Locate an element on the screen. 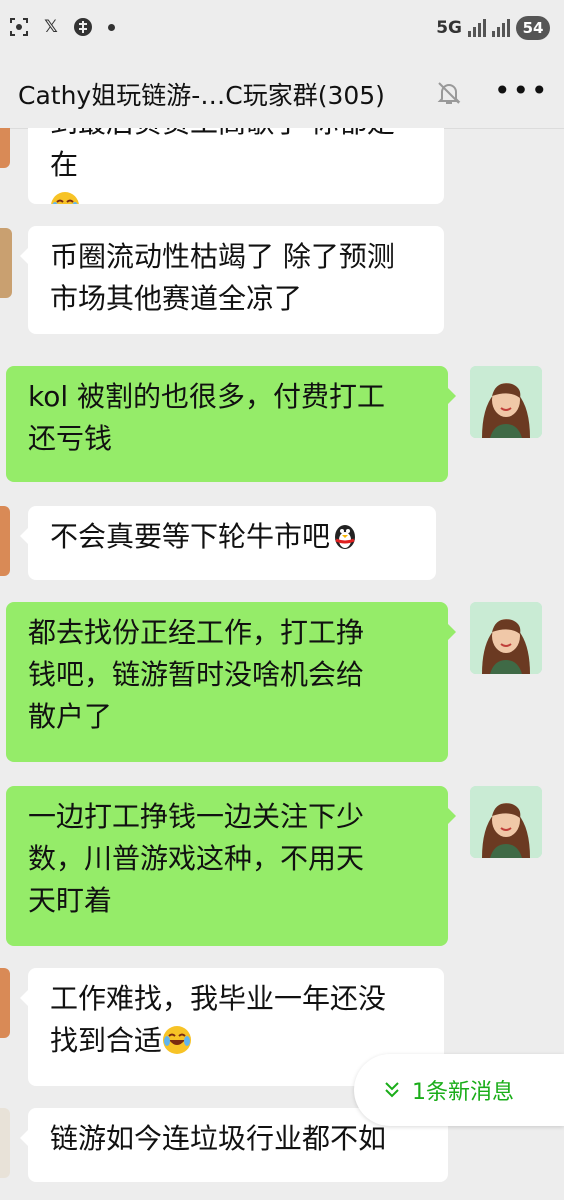  chat-title: Cathy姐玩链游-…C玩家群(305) is located at coordinates (201, 94).